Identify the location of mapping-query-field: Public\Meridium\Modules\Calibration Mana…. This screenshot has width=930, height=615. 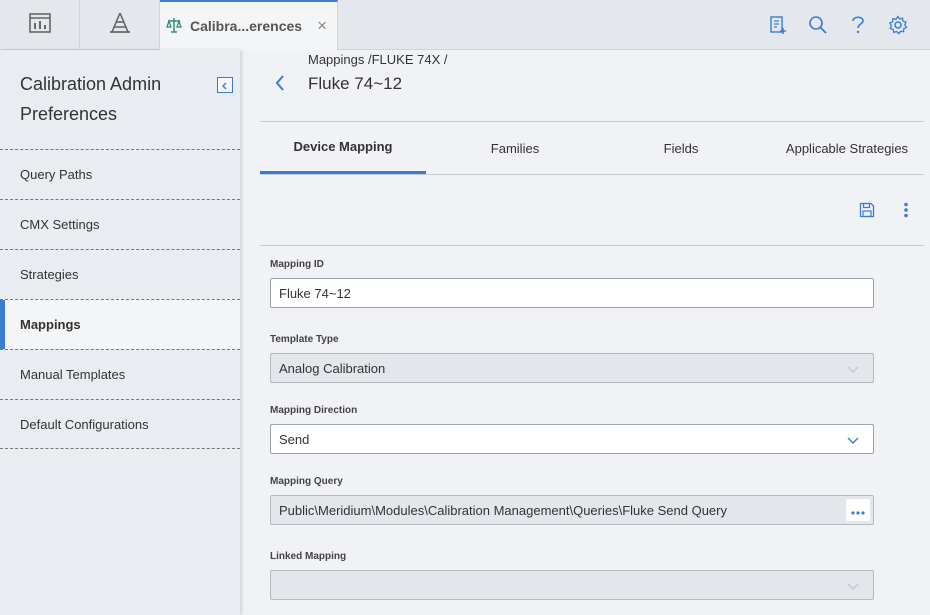
(572, 510).